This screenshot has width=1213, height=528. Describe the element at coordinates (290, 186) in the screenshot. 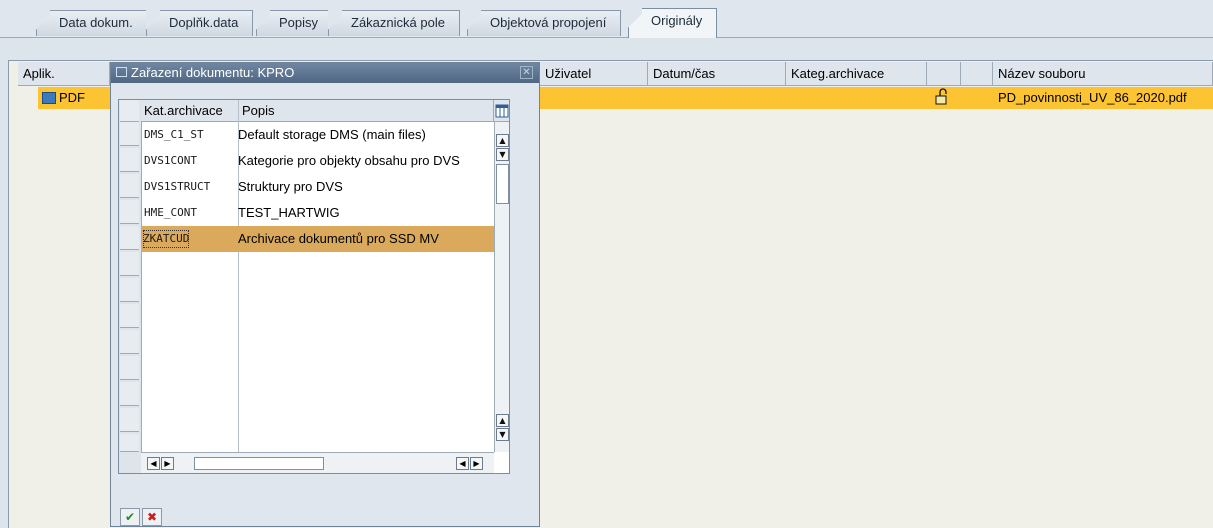

I see `row-desc: Struktury pro DVS` at that location.